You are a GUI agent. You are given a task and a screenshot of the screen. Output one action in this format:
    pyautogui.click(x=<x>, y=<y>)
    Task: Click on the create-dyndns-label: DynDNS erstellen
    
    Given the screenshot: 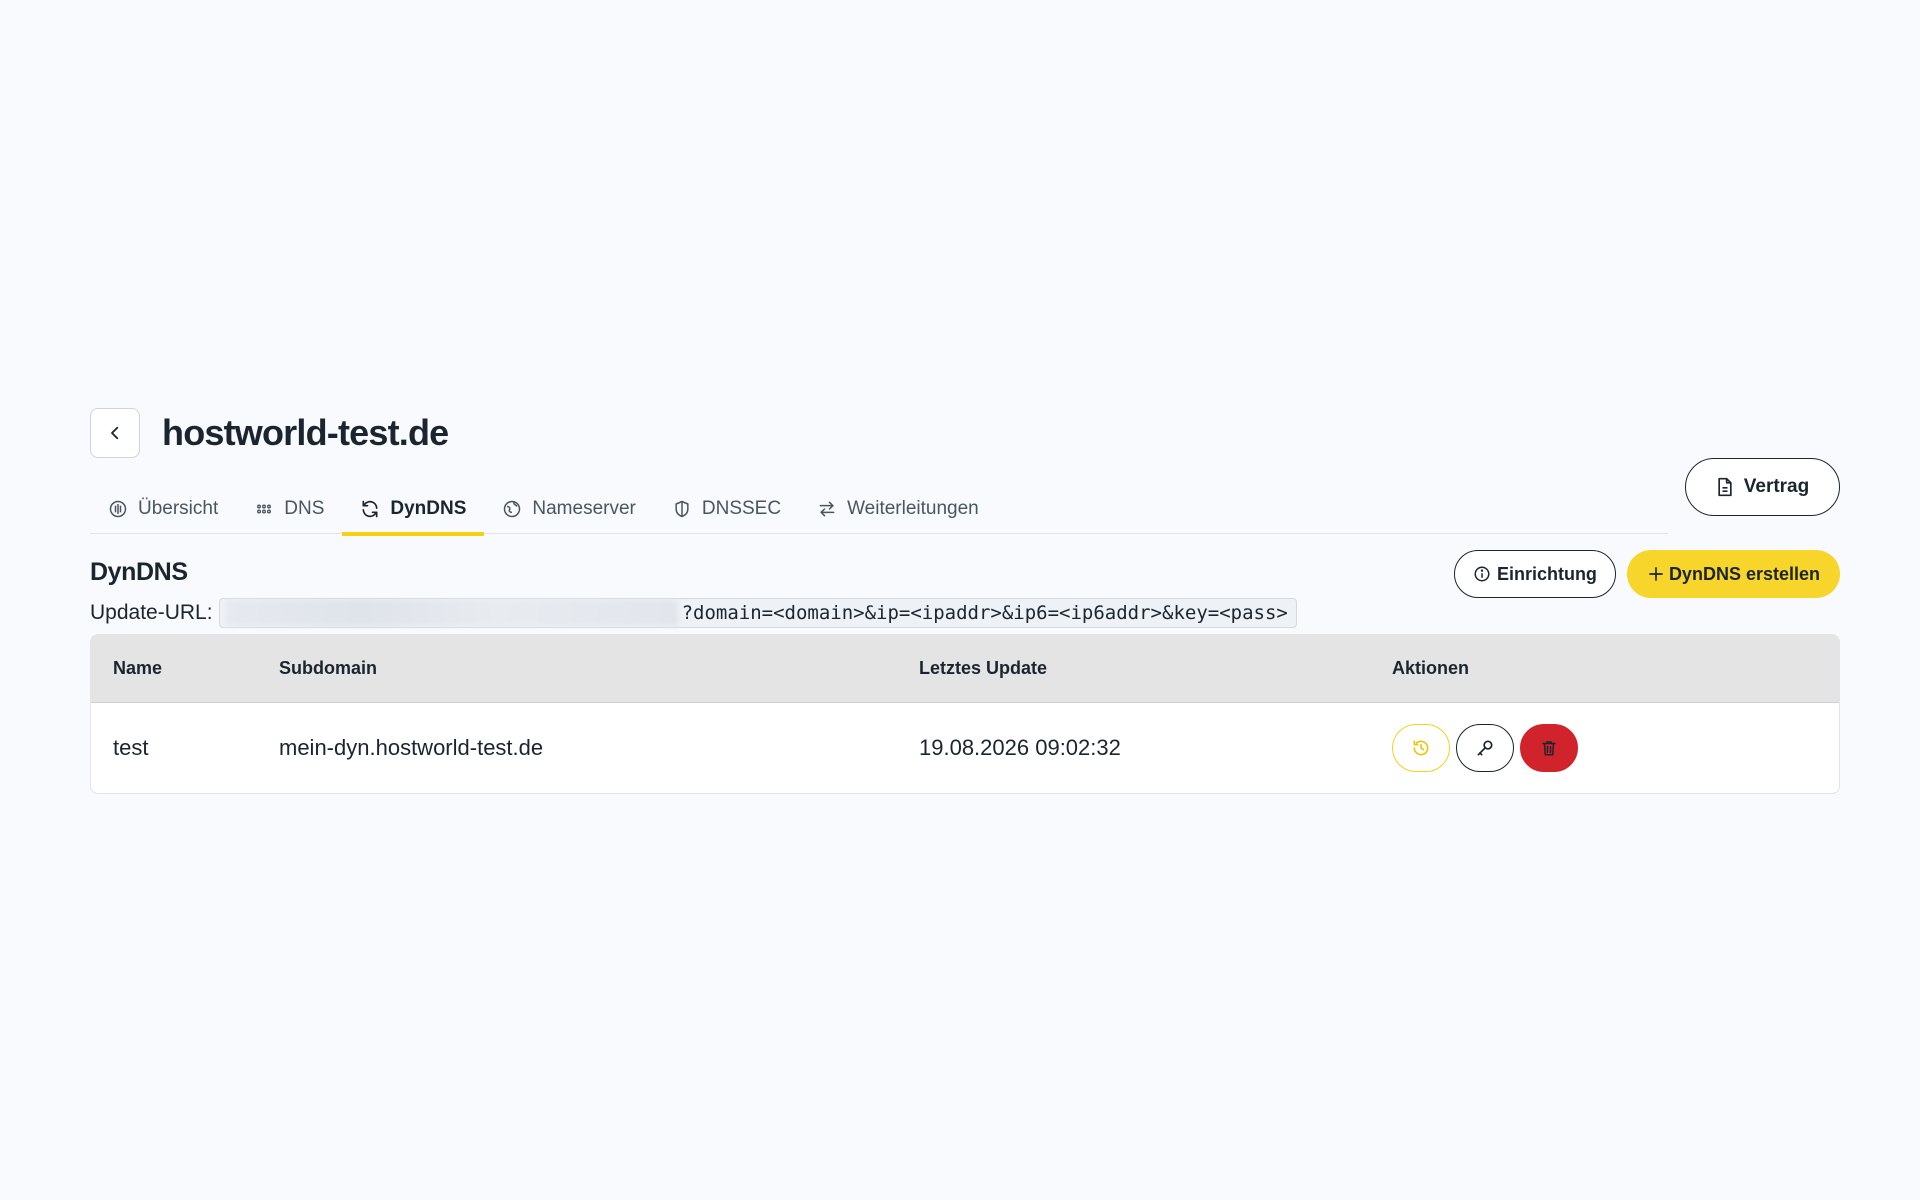 What is the action you would take?
    pyautogui.click(x=1744, y=573)
    